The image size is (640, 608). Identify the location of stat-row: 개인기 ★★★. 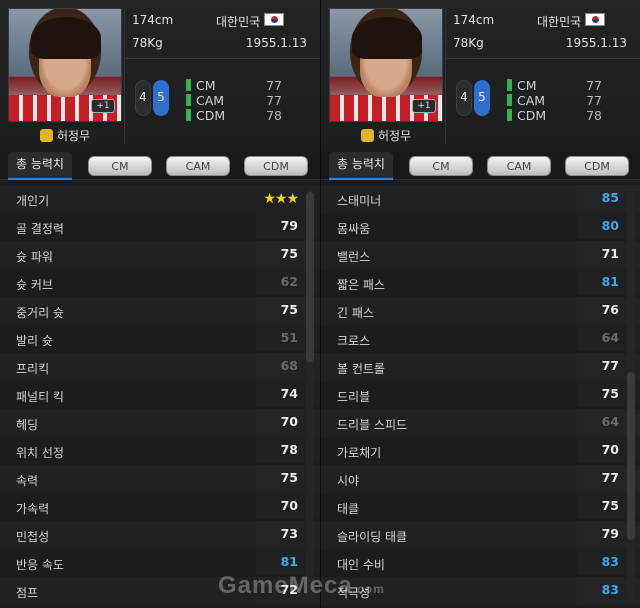
(160, 199).